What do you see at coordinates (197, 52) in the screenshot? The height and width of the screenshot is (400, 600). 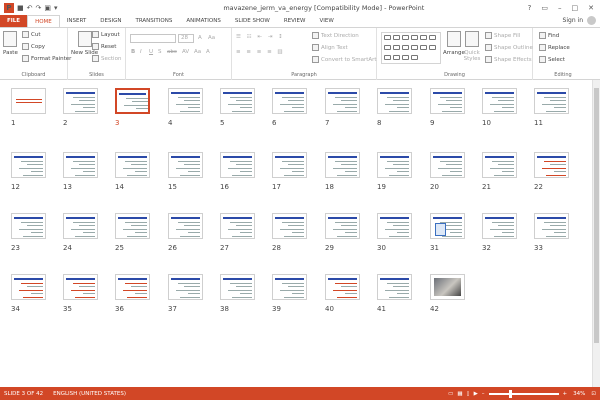 I see `change-case-button: Aa` at bounding box center [197, 52].